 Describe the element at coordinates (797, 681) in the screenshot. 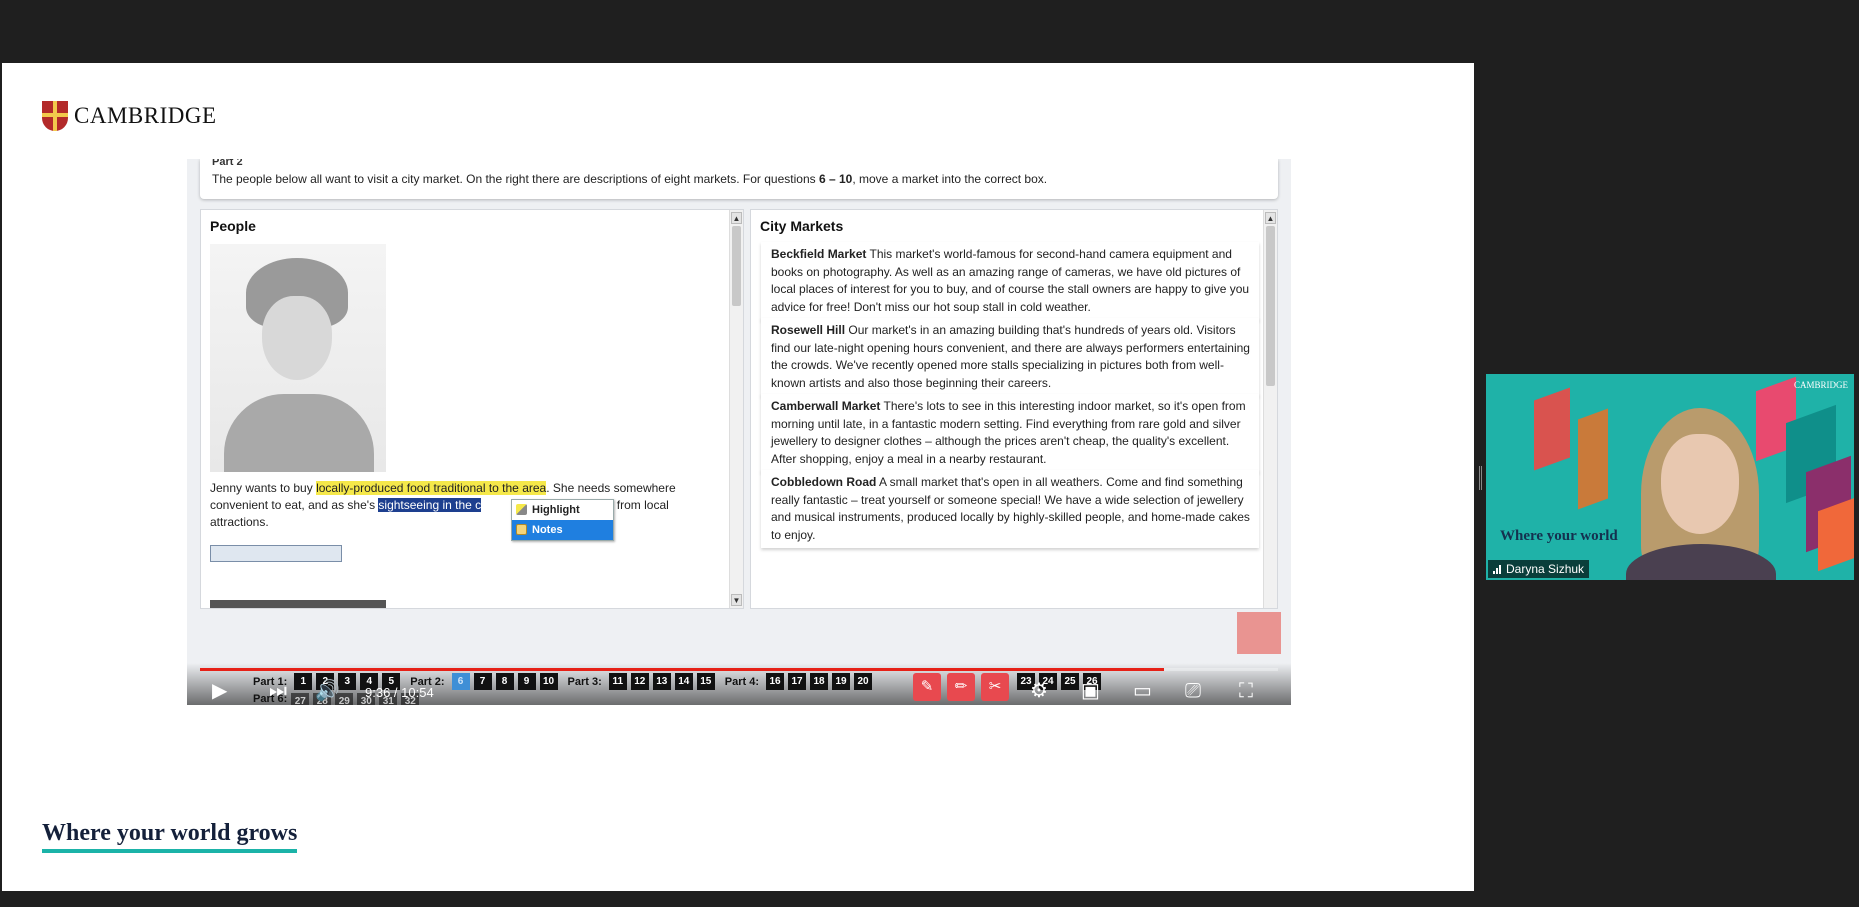

I see `question-17: 17` at that location.